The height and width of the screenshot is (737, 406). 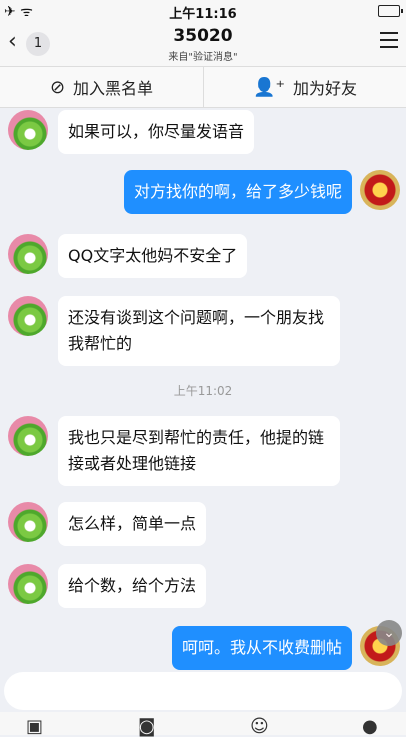 I want to click on input-toolbar: ▣ ◙ ☺ ●, so click(x=203, y=724).